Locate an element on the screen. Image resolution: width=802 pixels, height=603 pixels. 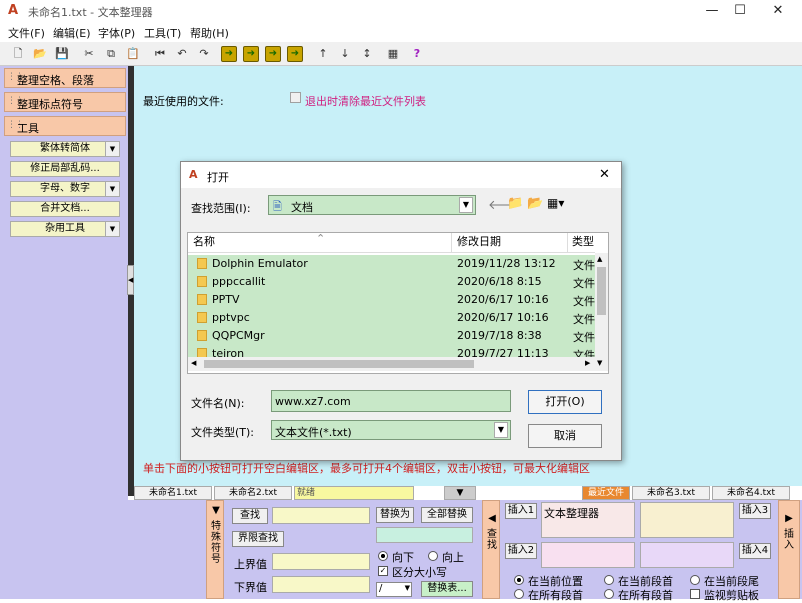
right-arrow-box-icon-2: ➜ is located at coordinates (295, 54).